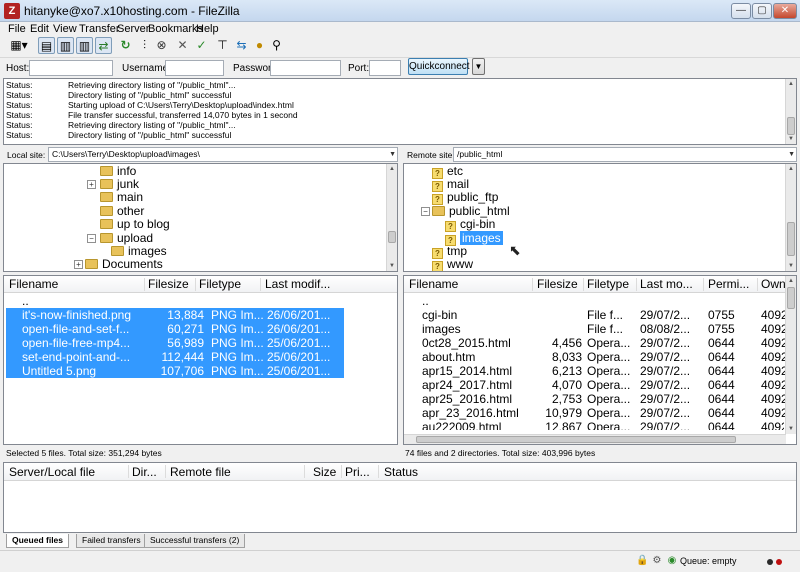 The height and width of the screenshot is (572, 800). I want to click on remote-path-combo: /public_html ▼, so click(625, 154).